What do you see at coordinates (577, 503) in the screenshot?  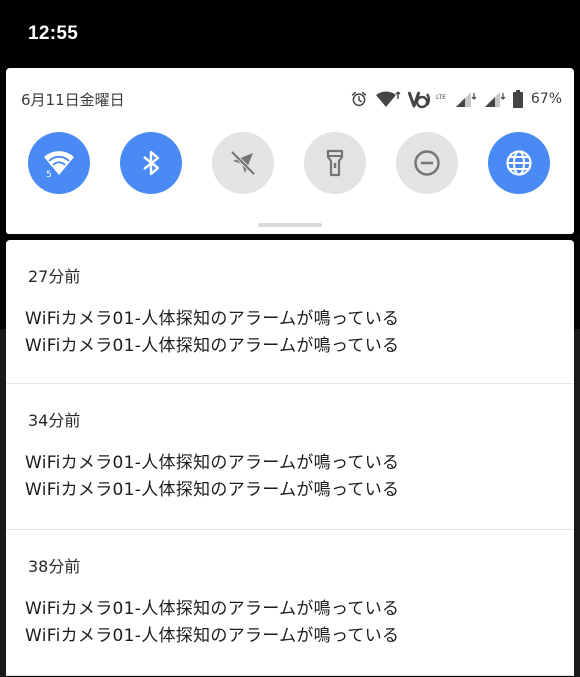 I see `background-edge-right` at bounding box center [577, 503].